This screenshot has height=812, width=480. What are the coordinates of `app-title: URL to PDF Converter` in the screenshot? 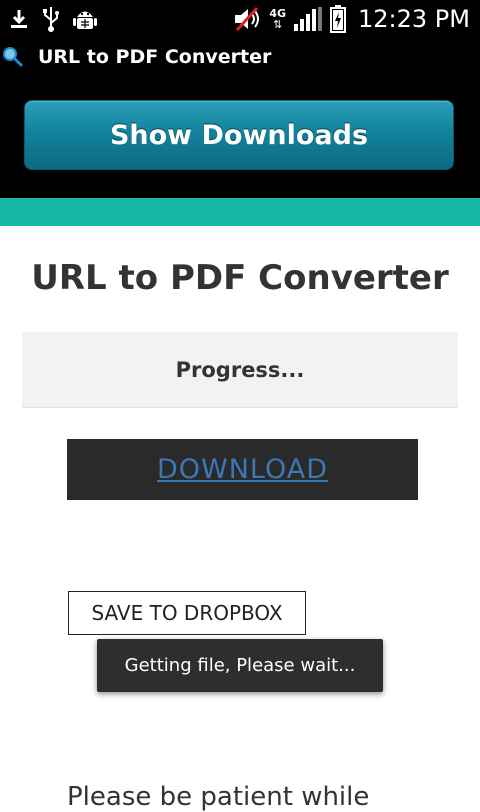 It's located at (155, 57).